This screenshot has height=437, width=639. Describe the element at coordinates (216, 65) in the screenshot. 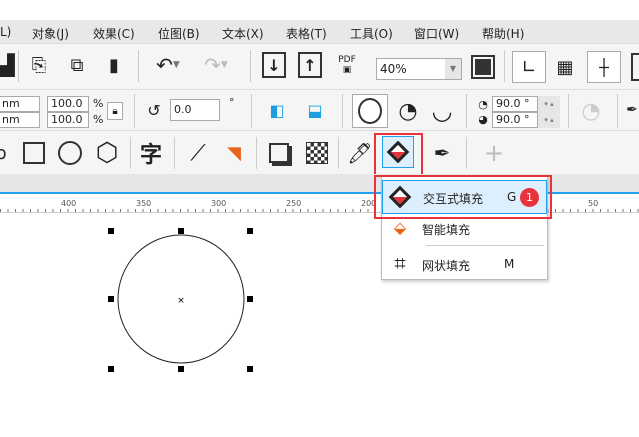

I see `redo-icon: ↷ ▼` at that location.